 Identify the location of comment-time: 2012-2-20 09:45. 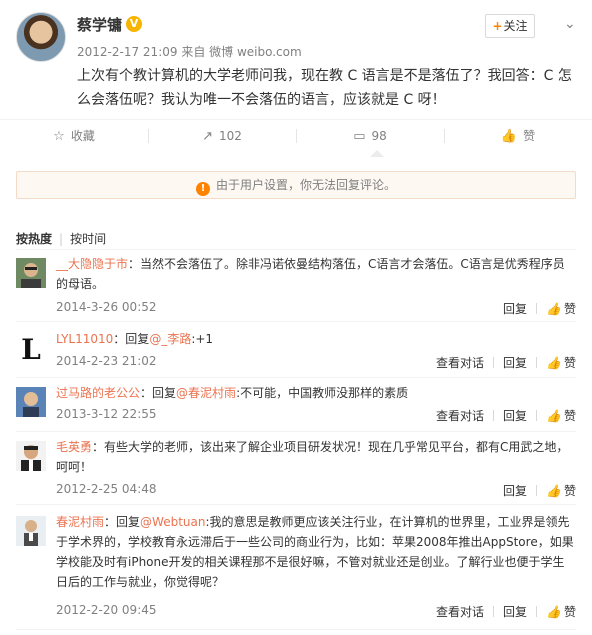
(106, 610).